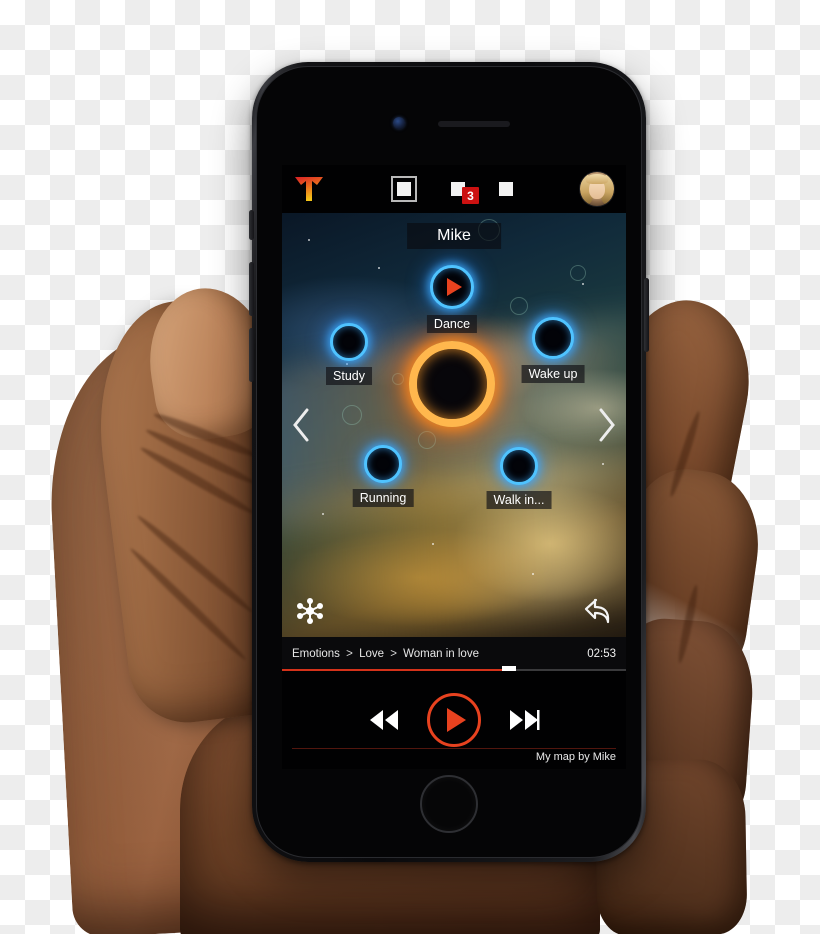  I want to click on transport-controls: My map by Mike, so click(454, 720).